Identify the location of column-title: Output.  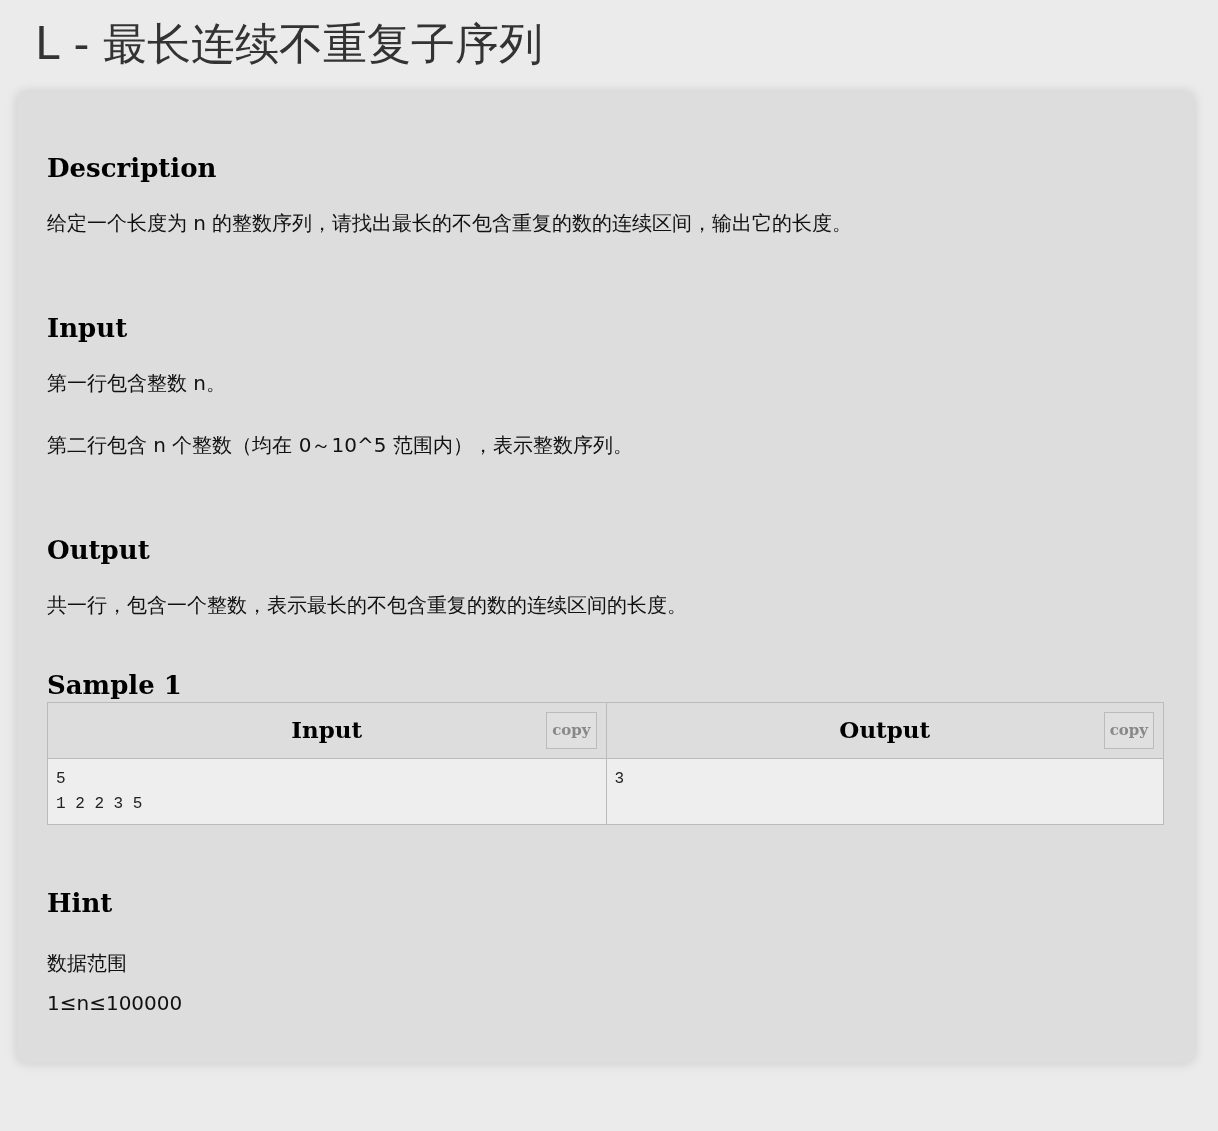
(885, 730).